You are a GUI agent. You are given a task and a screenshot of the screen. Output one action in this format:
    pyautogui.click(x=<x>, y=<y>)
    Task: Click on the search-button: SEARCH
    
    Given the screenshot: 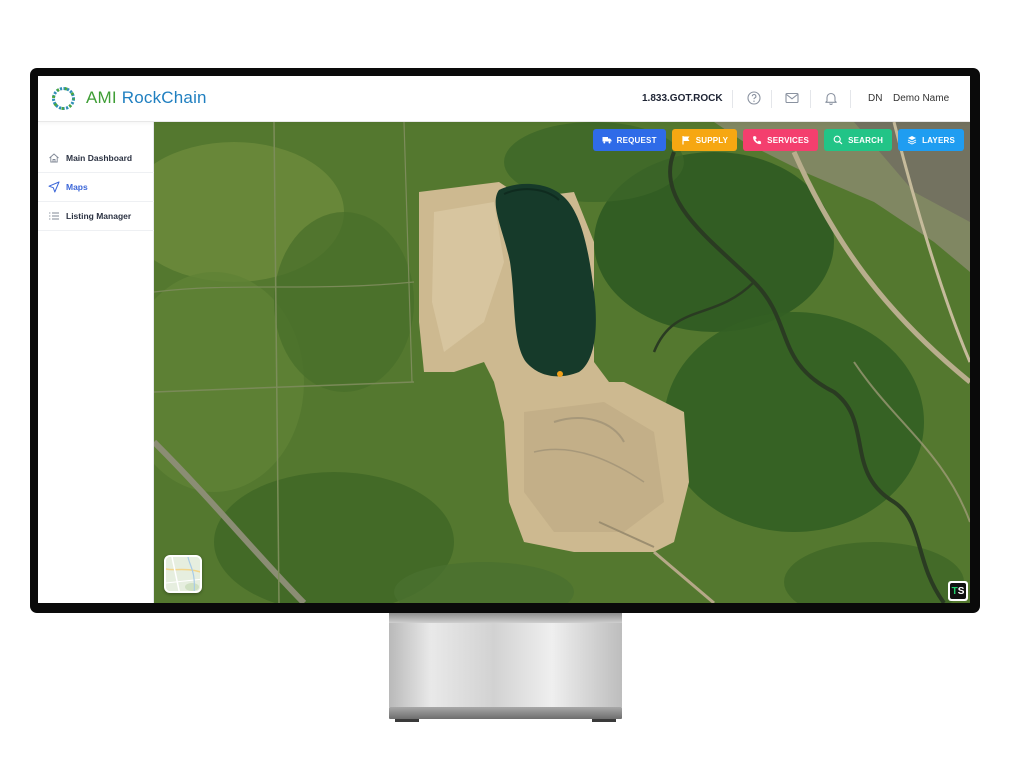 What is the action you would take?
    pyautogui.click(x=858, y=140)
    